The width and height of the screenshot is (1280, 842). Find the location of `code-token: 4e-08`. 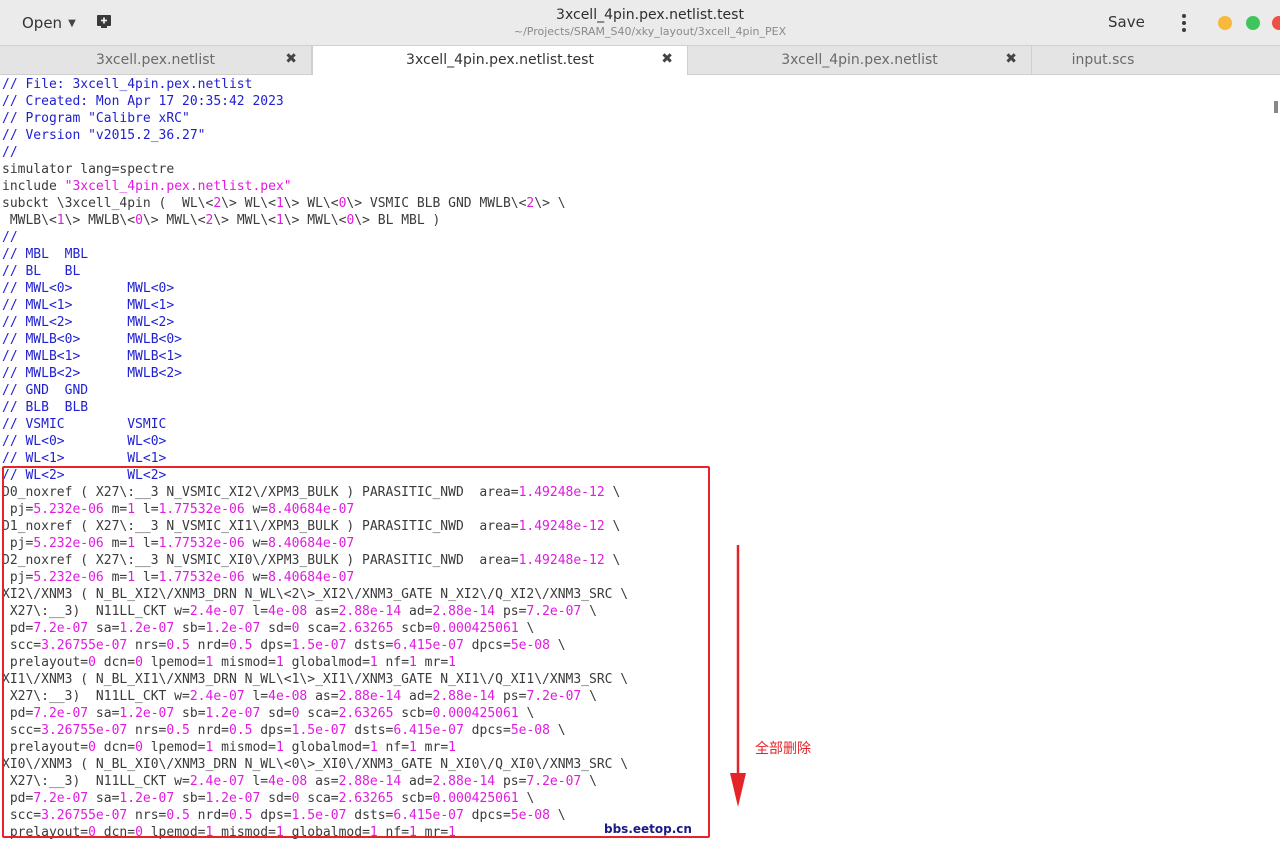

code-token: 4e-08 is located at coordinates (288, 781).